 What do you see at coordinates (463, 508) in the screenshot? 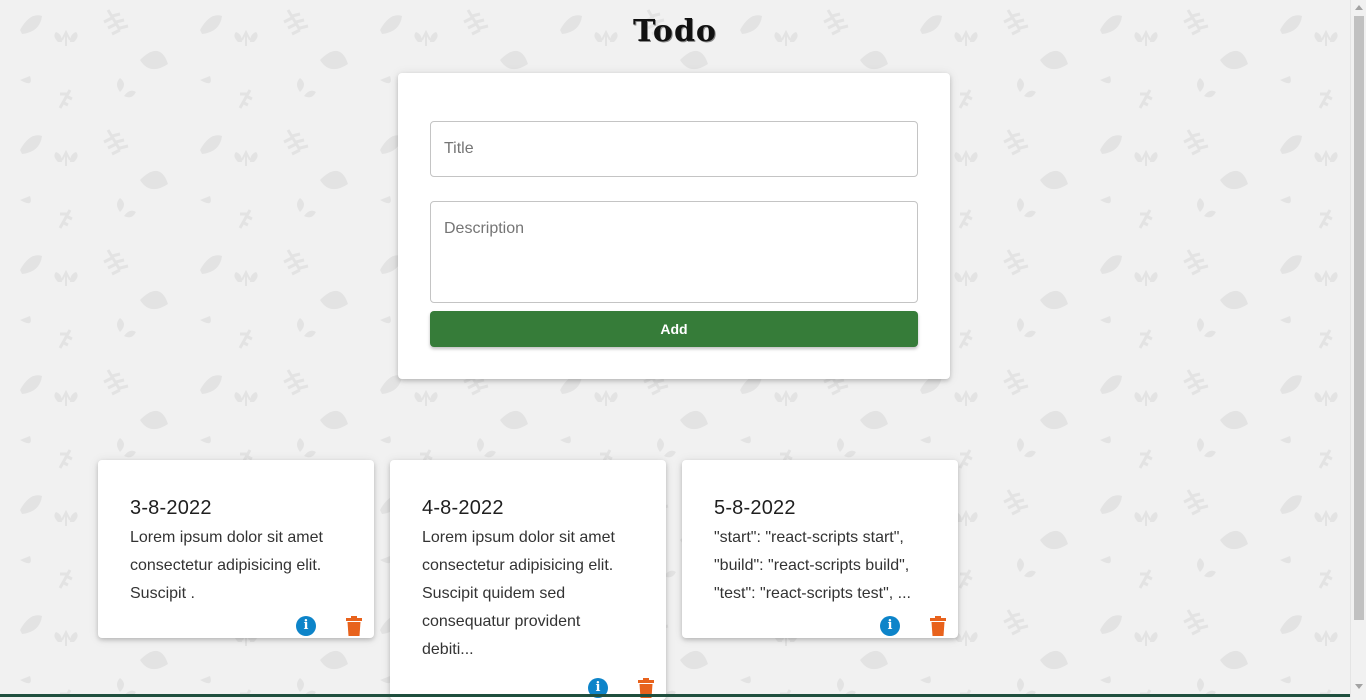
I see `todo-title: 4-8-2022` at bounding box center [463, 508].